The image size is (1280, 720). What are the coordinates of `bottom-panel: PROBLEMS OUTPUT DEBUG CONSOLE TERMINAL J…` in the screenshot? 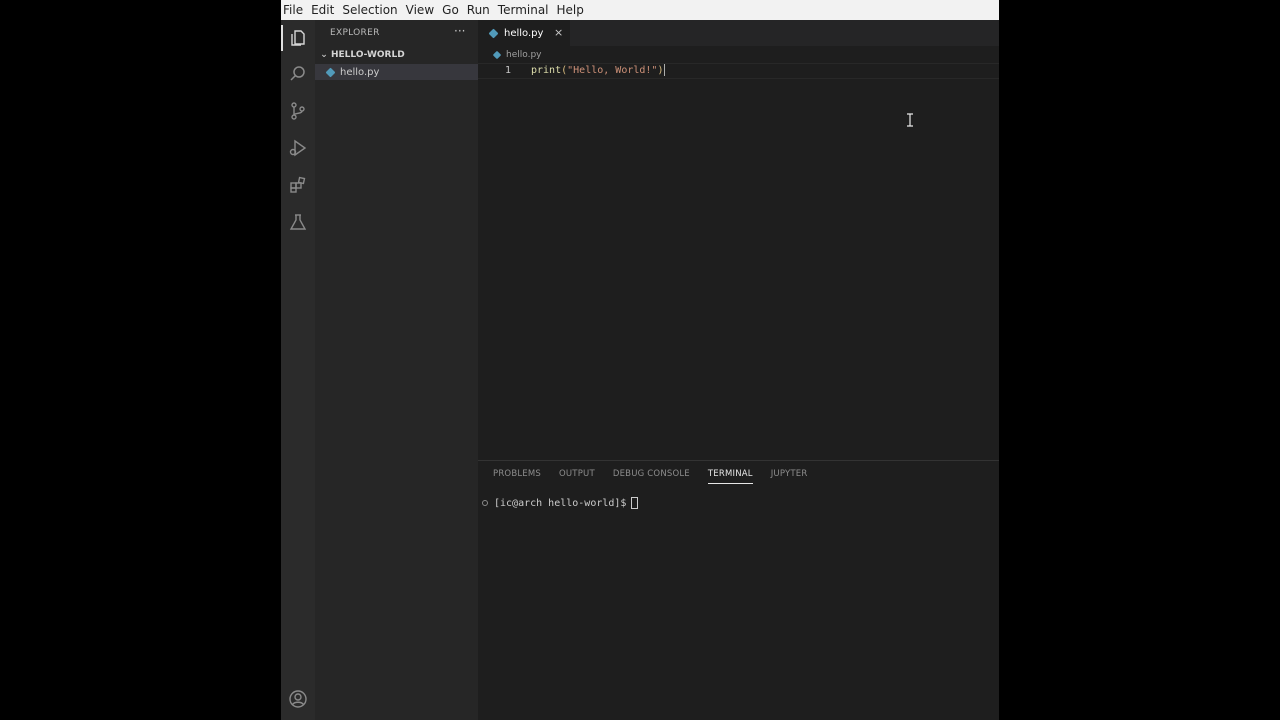 It's located at (738, 590).